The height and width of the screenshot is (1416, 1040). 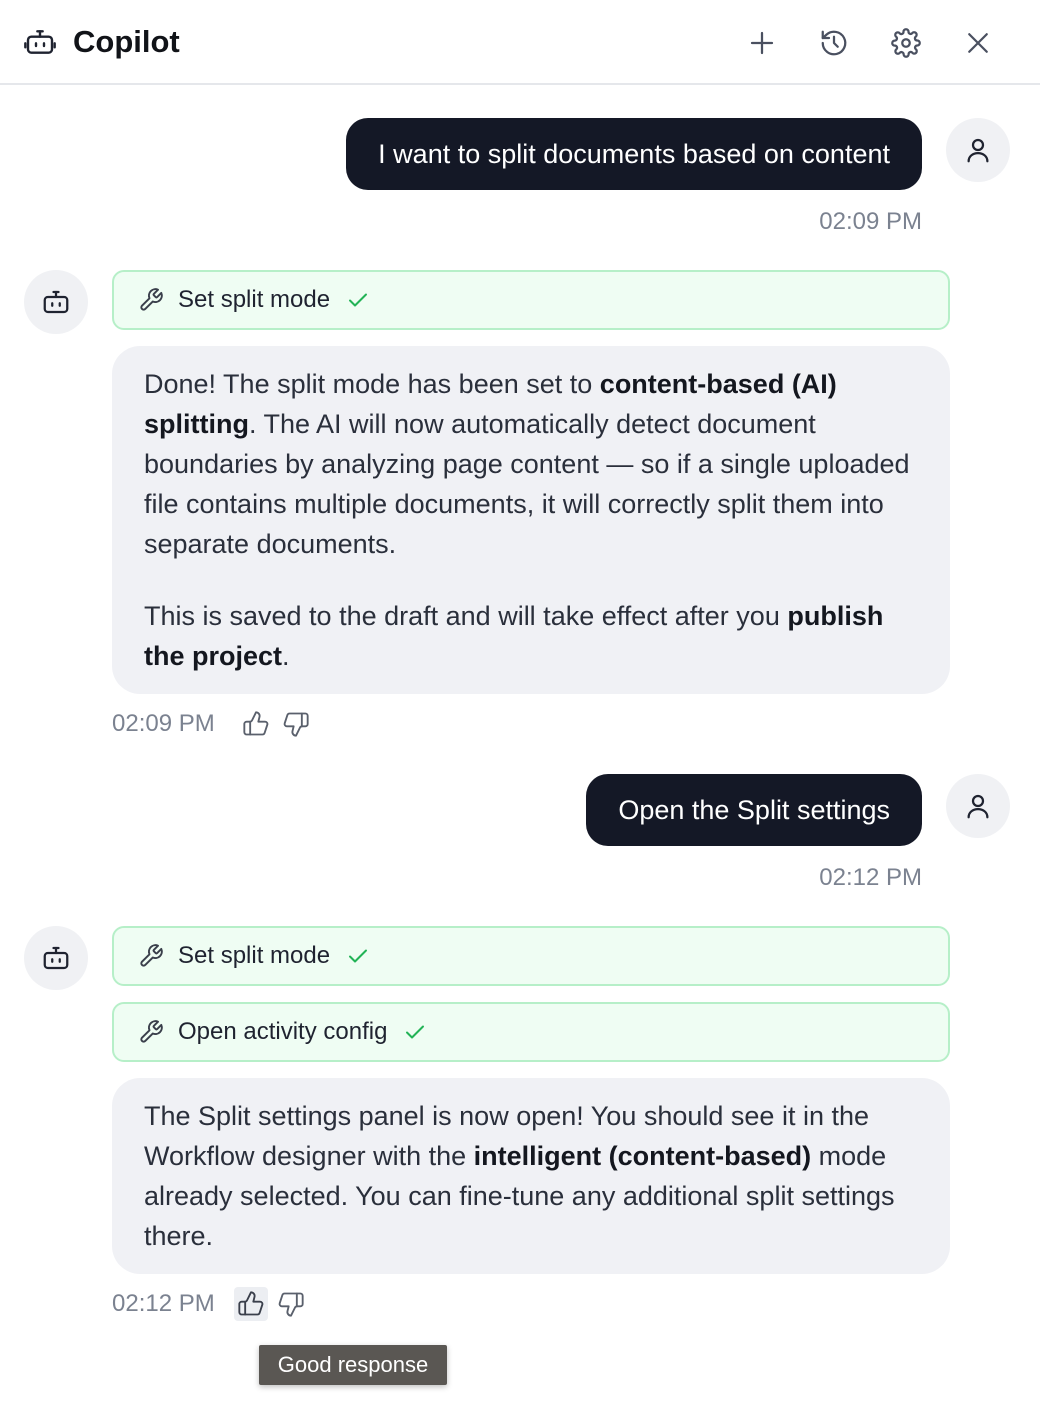 I want to click on tooltip: Good response, so click(x=353, y=1365).